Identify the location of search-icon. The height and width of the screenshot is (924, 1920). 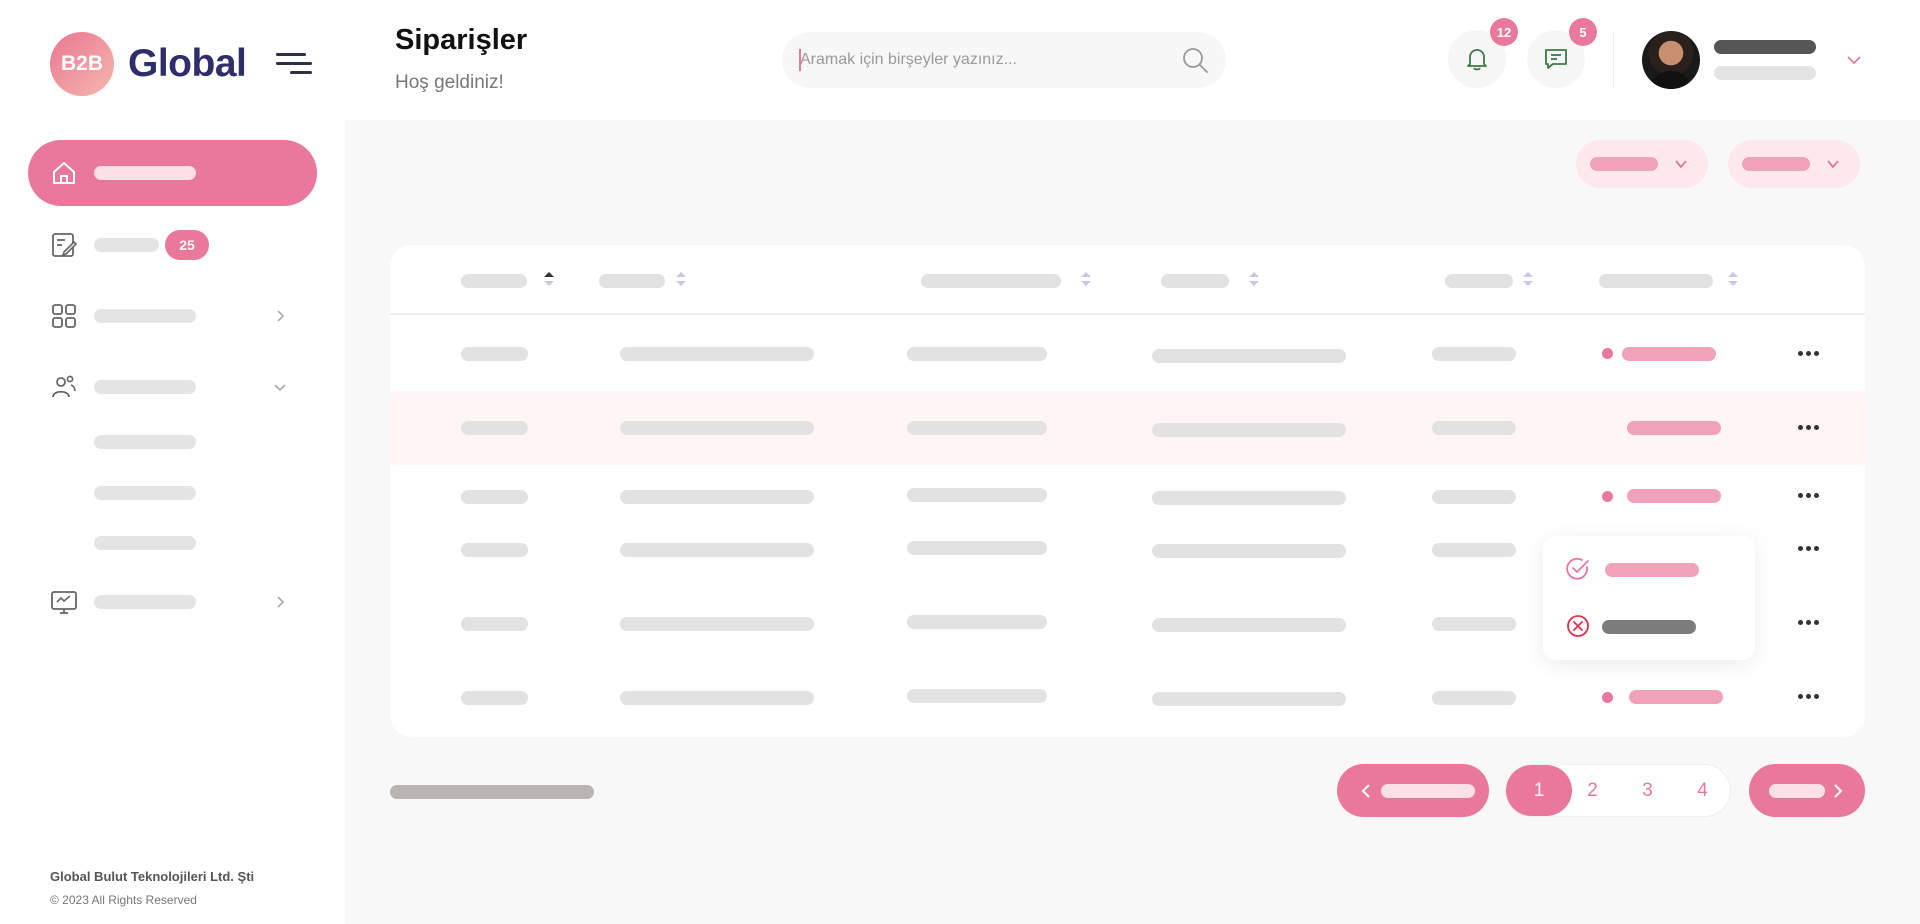
(1195, 60).